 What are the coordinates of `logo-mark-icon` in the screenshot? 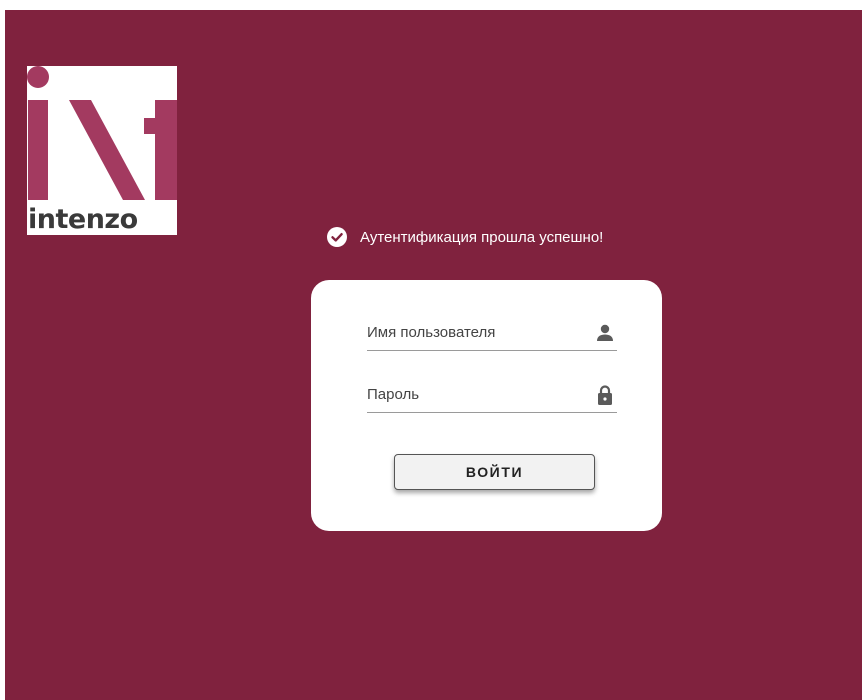 It's located at (102, 133).